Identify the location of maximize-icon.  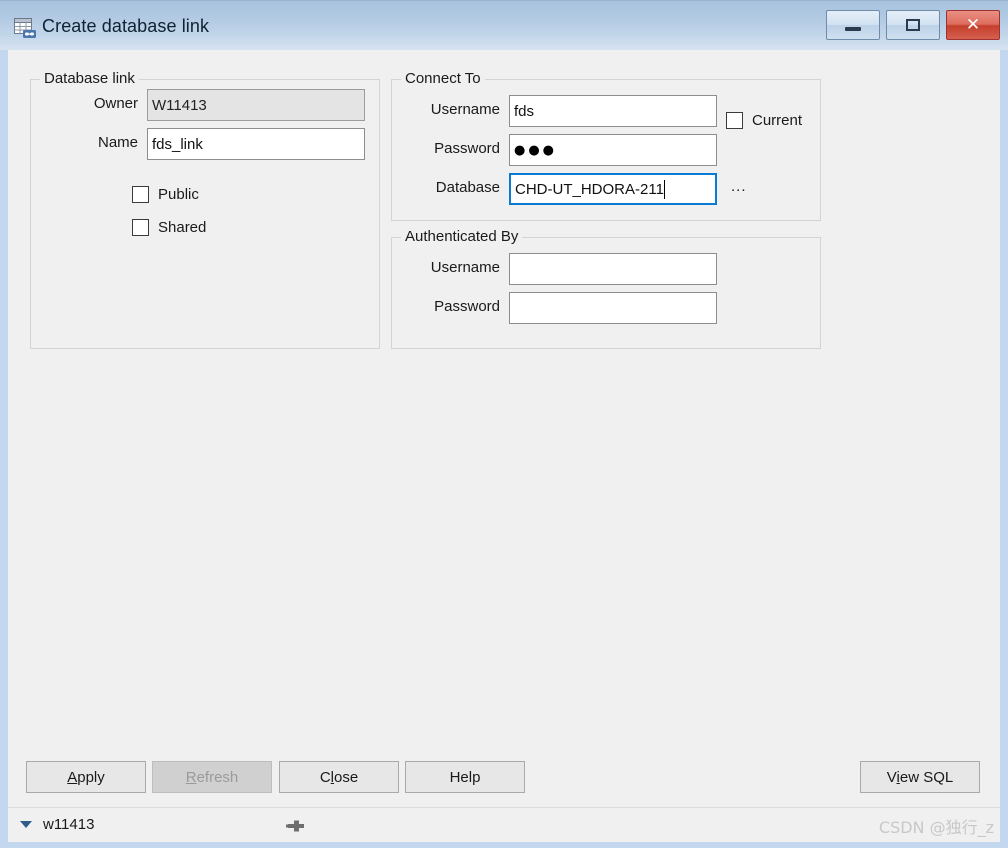
(913, 25).